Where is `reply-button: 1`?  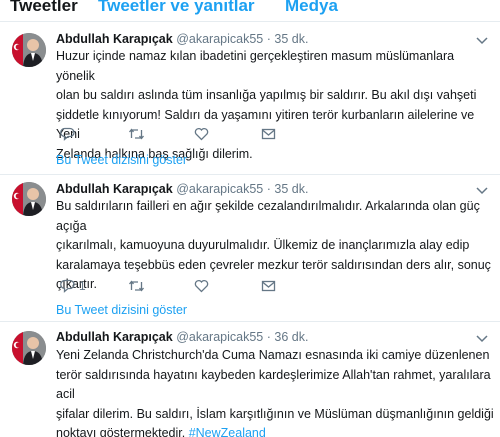 reply-button: 1 is located at coordinates (73, 286).